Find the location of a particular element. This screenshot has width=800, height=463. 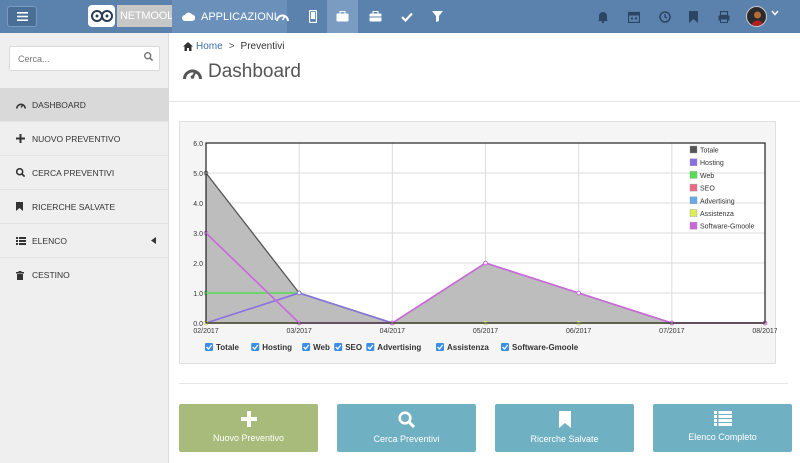

series-toggle-label: Assistenza is located at coordinates (468, 347).